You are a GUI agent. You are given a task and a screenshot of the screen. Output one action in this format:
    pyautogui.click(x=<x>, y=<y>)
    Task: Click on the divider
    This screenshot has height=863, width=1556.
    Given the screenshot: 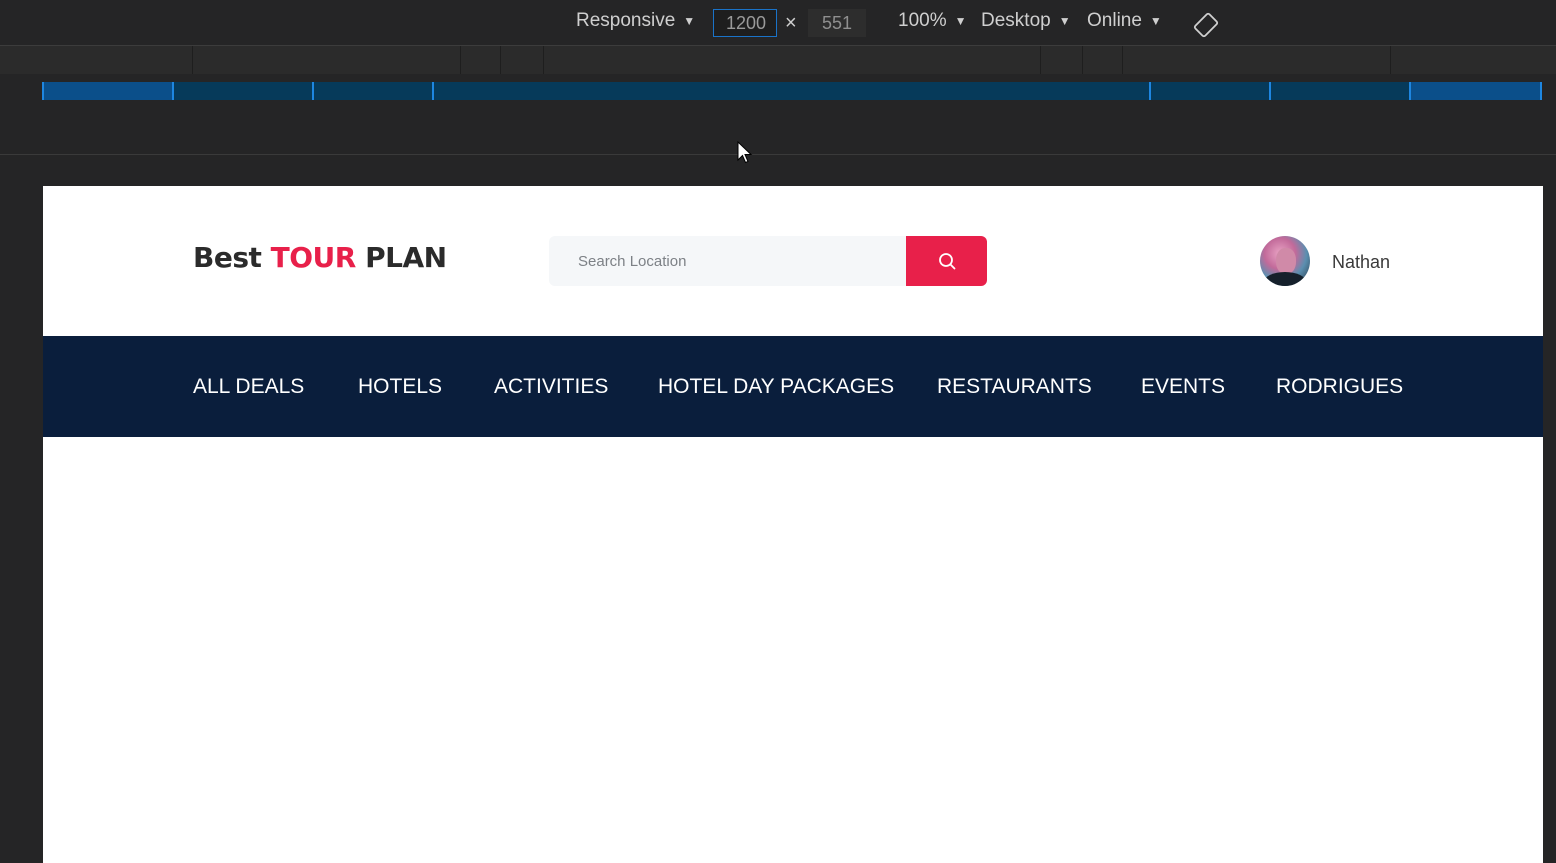 What is the action you would take?
    pyautogui.click(x=778, y=154)
    